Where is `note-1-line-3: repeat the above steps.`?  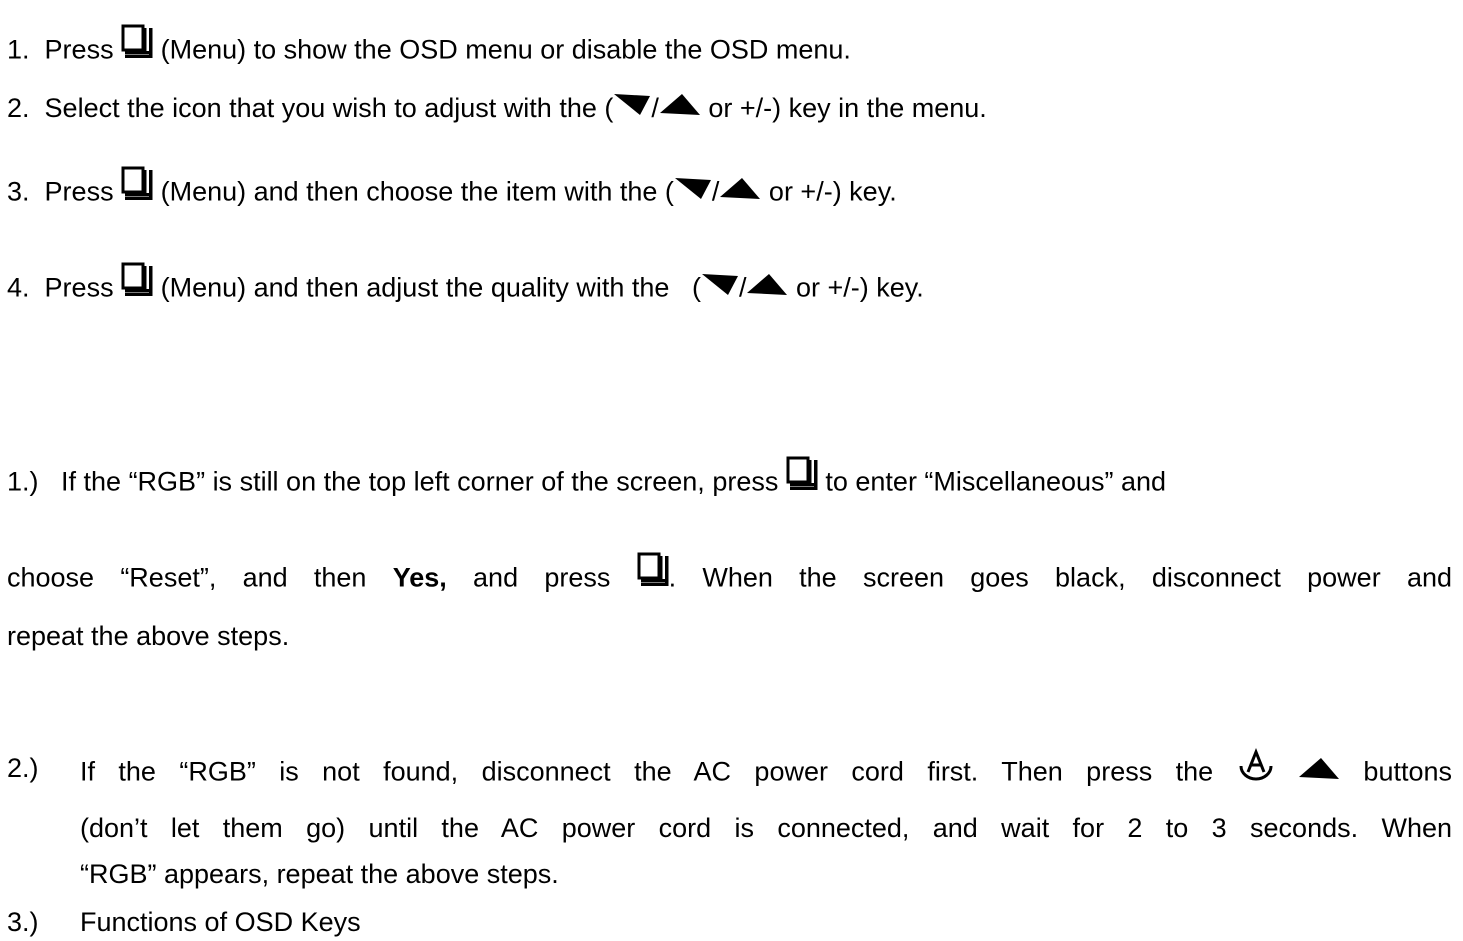 note-1-line-3: repeat the above steps. is located at coordinates (148, 636).